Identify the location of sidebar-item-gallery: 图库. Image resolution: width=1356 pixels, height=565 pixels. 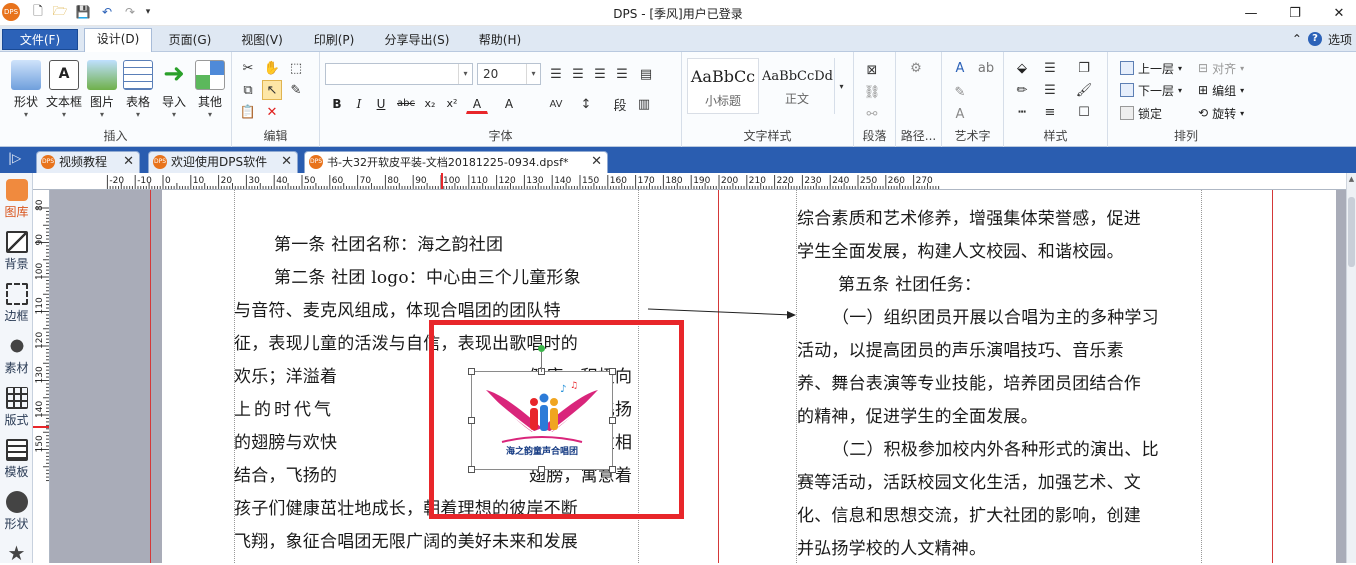
(16, 199).